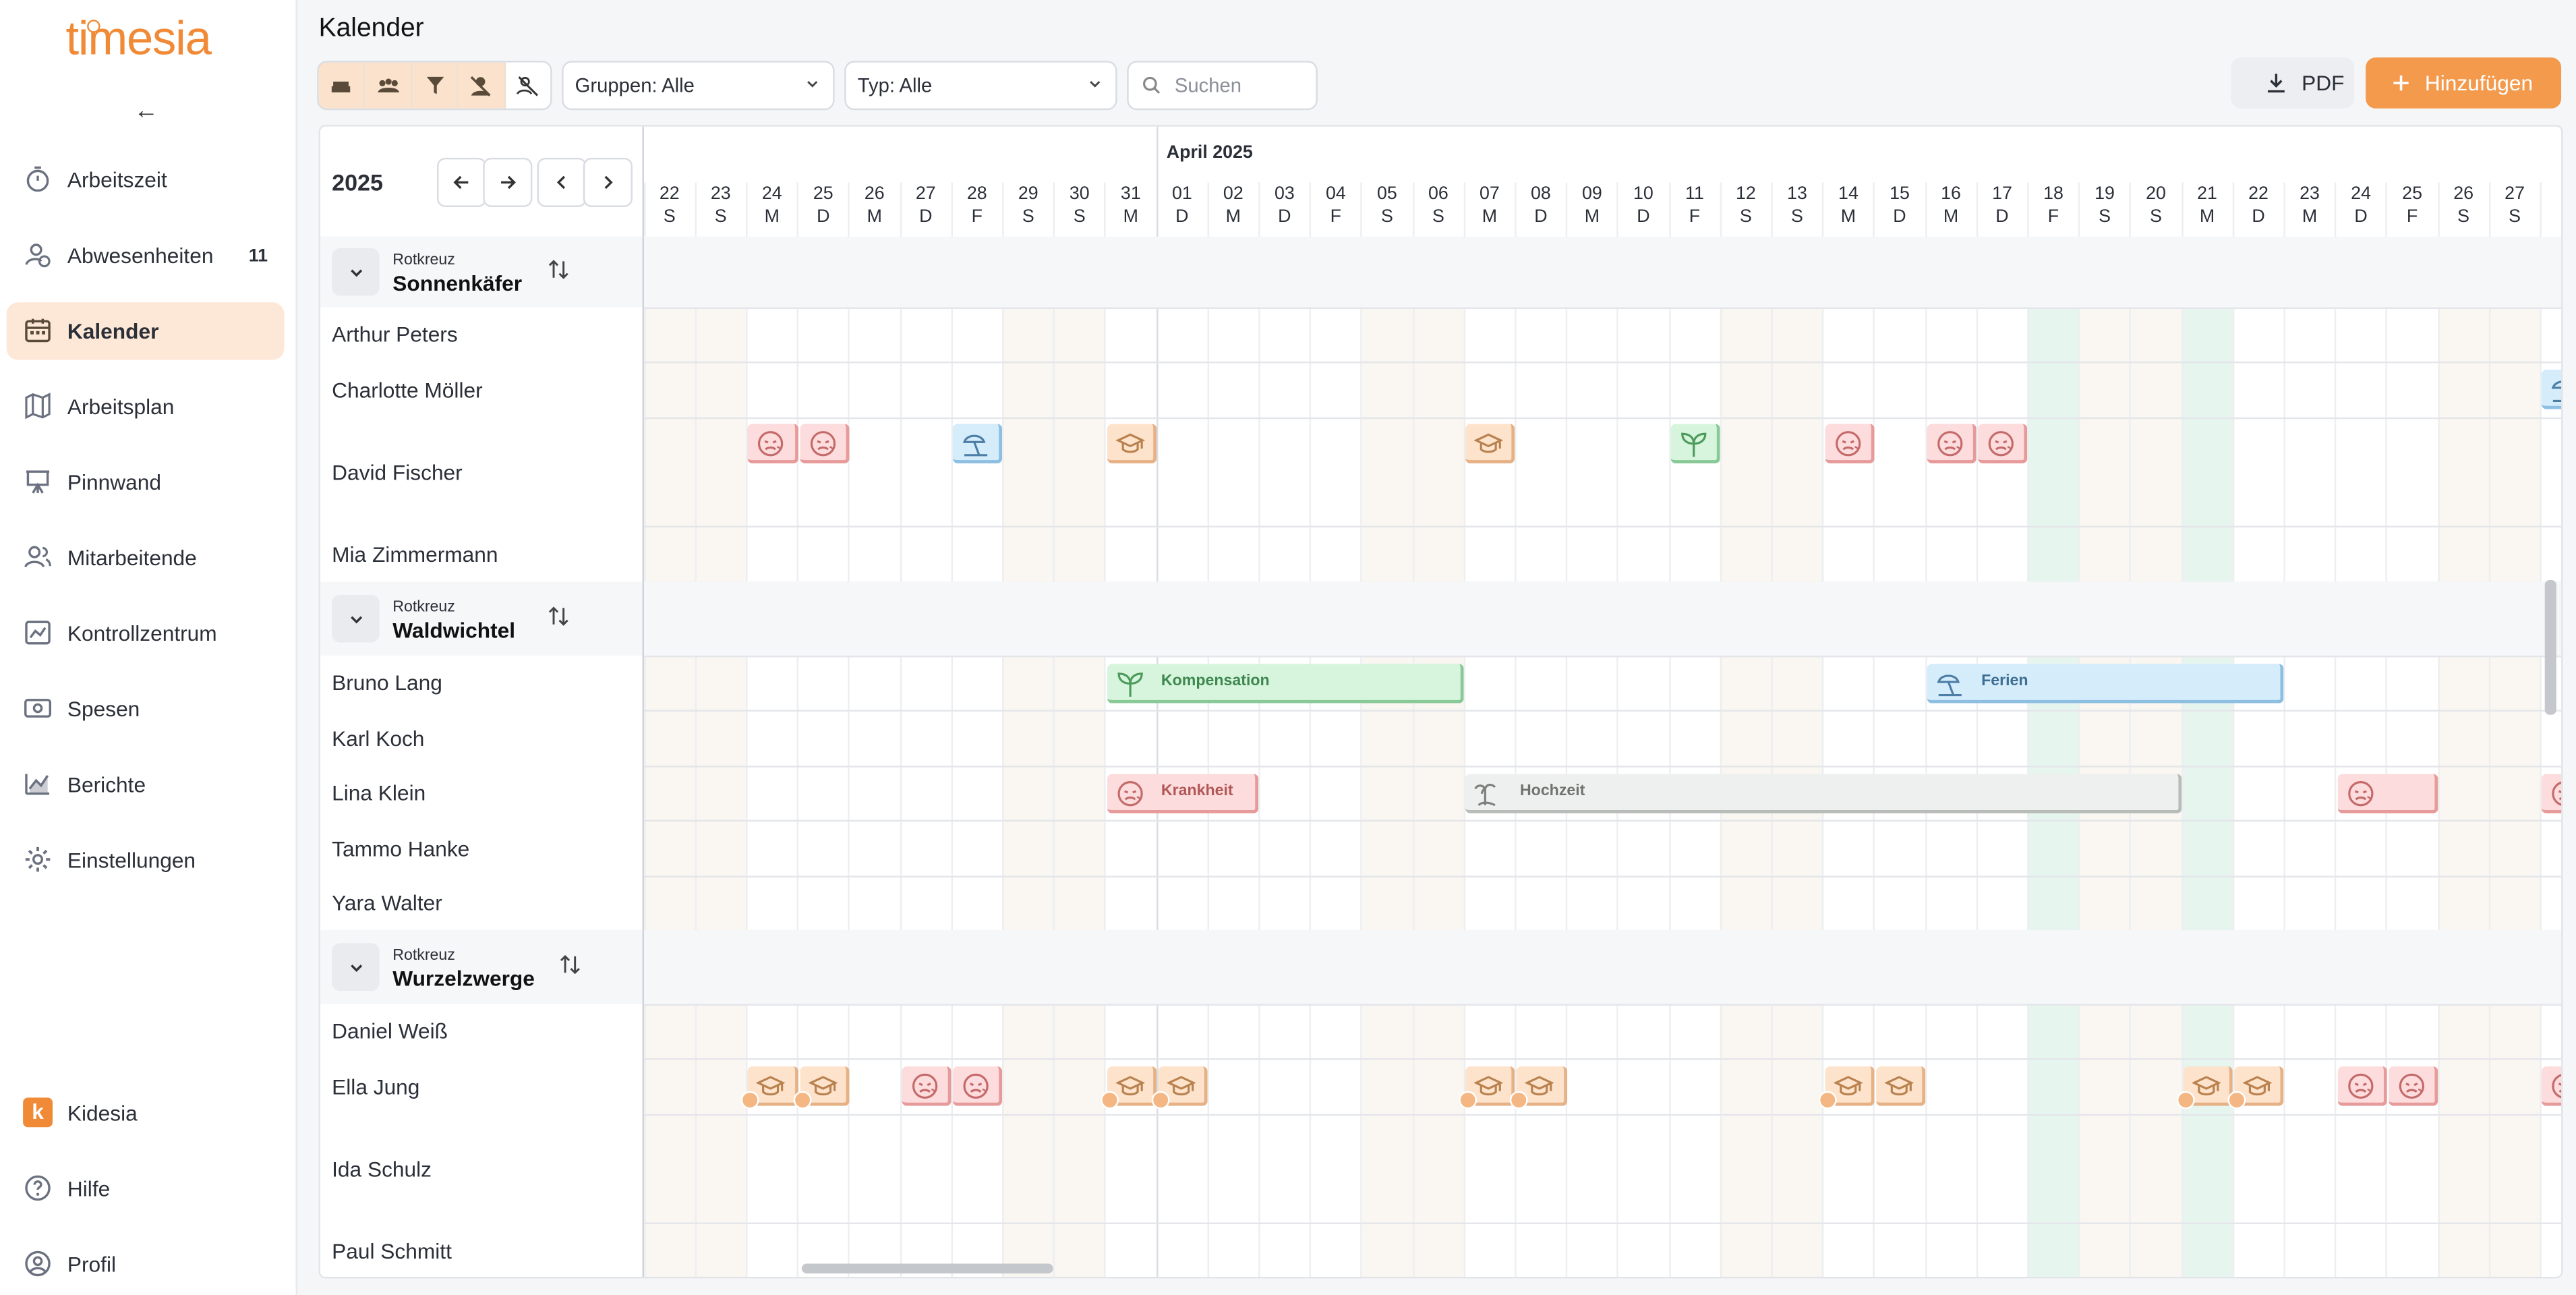 This screenshot has height=1295, width=2576. Describe the element at coordinates (482, 683) in the screenshot. I see `employee-name-cell: Bruno Lang` at that location.